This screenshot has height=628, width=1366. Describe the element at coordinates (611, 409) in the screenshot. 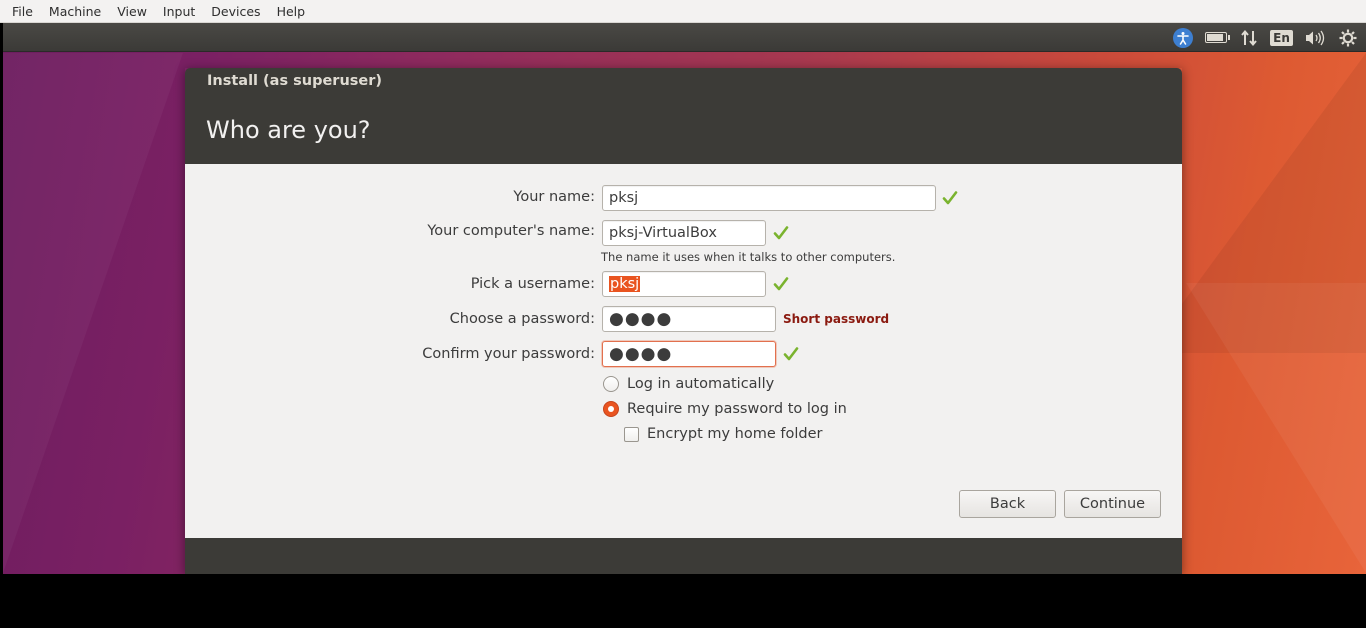

I see `require-password-radio` at that location.